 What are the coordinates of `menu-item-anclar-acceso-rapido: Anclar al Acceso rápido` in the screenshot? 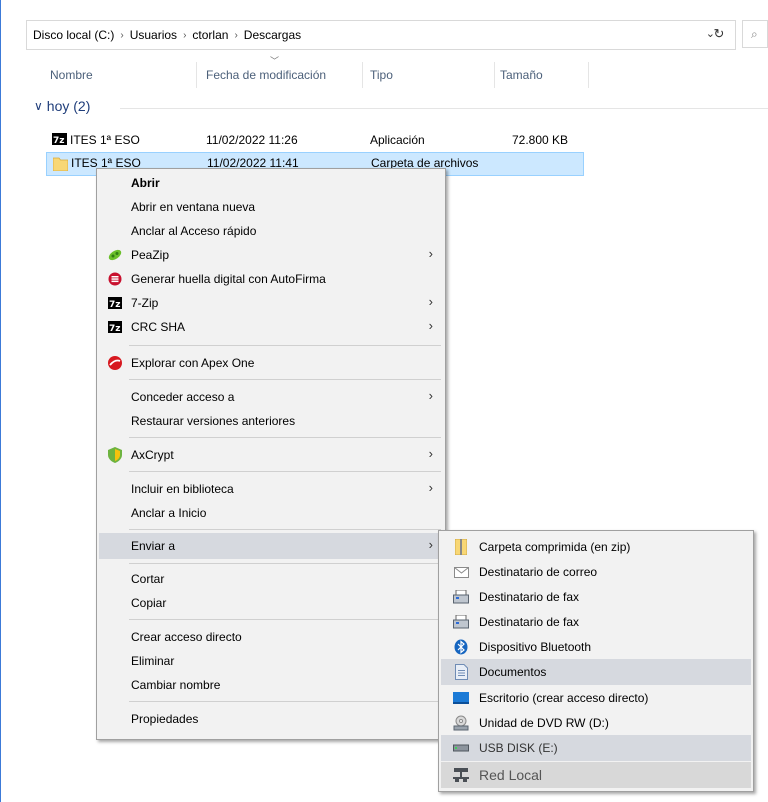 It's located at (271, 231).